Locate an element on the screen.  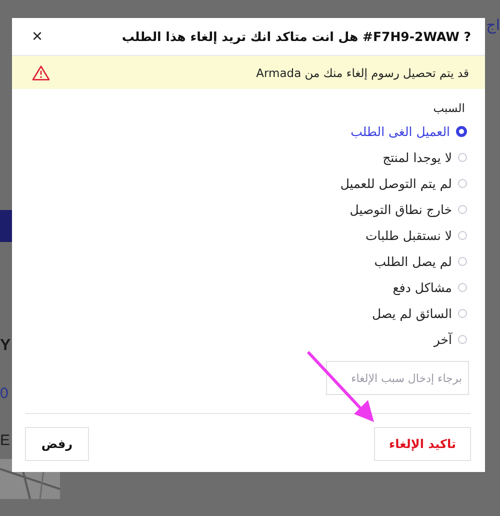
radio-option: آخر is located at coordinates (403, 339).